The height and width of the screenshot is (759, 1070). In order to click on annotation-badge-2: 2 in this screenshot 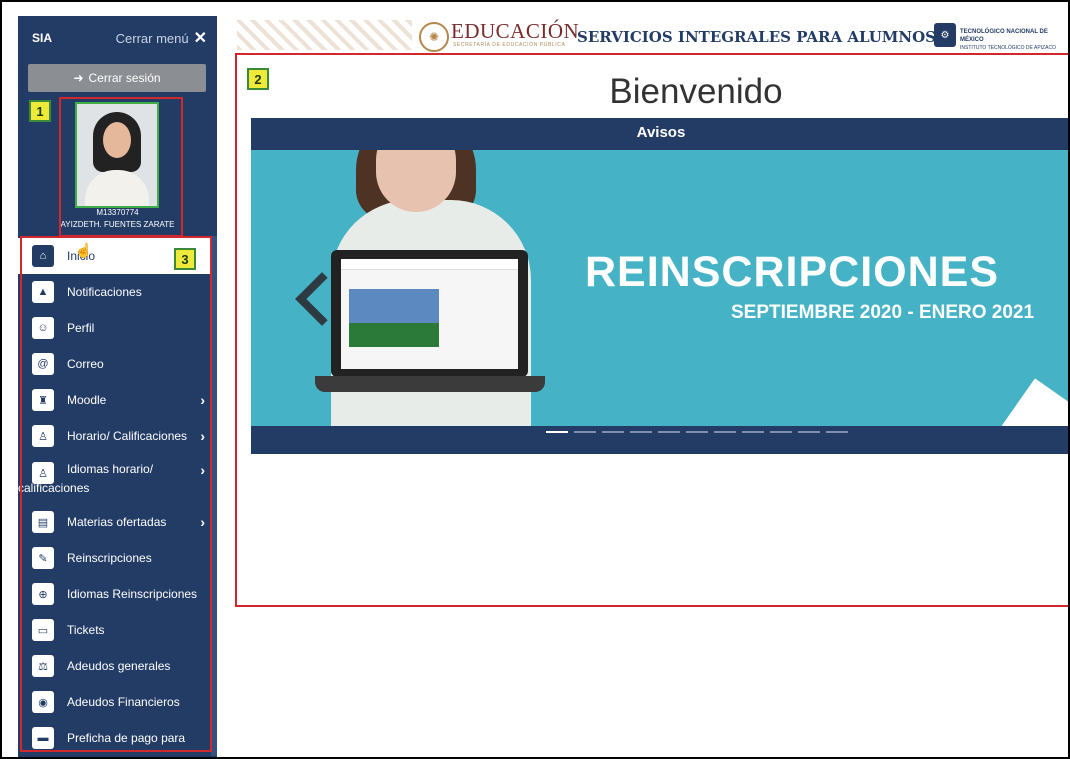, I will do `click(258, 79)`.